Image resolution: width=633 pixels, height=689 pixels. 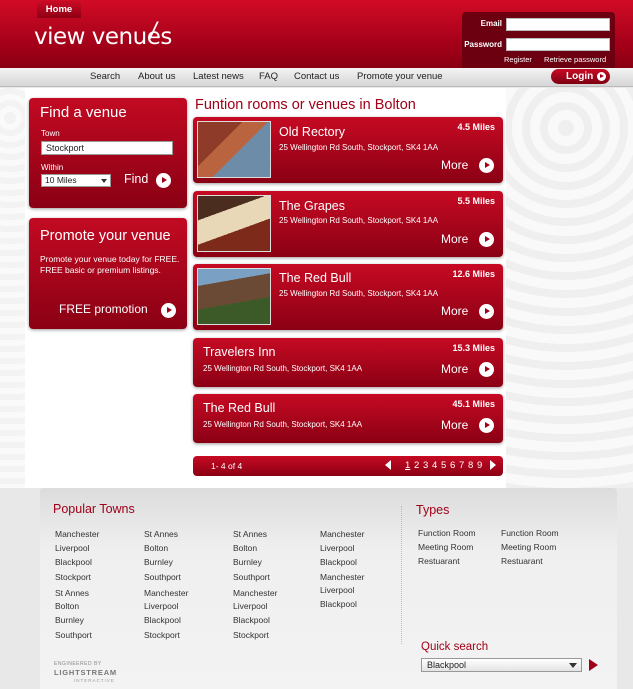 What do you see at coordinates (434, 465) in the screenshot?
I see `page-link: 4` at bounding box center [434, 465].